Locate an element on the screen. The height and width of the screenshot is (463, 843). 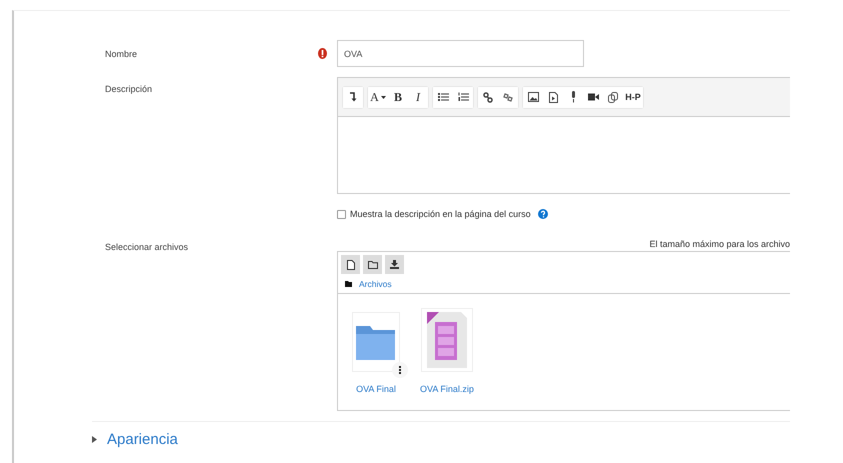
download-button is located at coordinates (394, 264).